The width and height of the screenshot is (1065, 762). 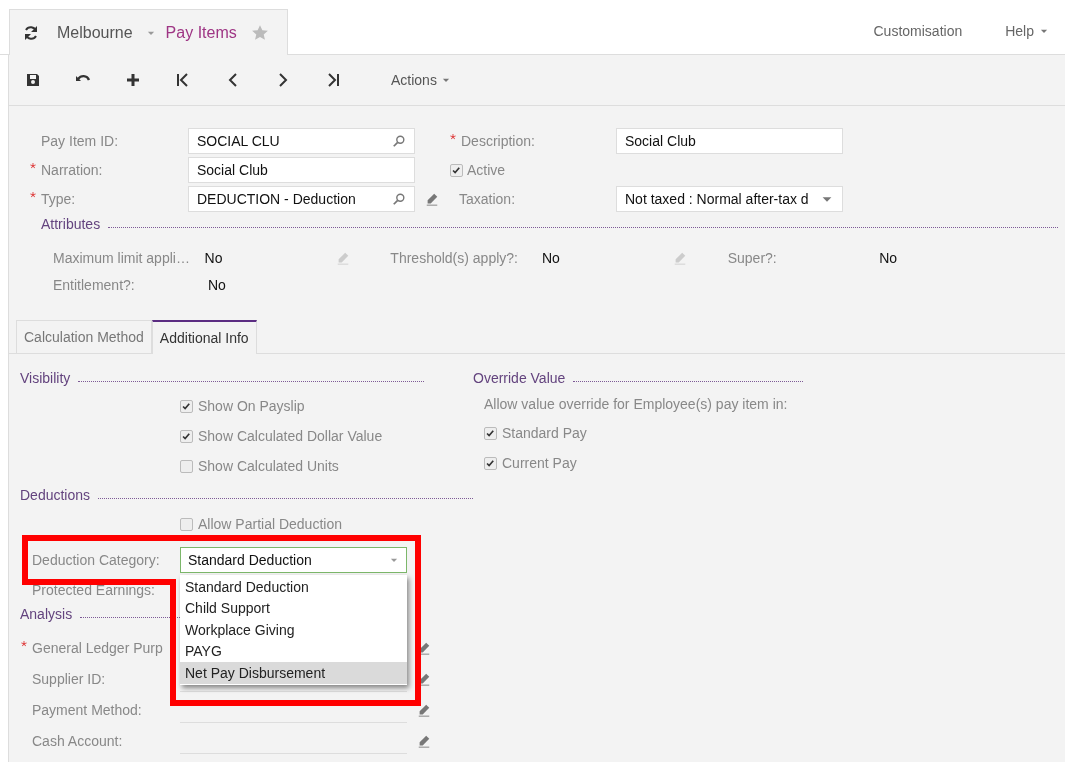 I want to click on field-label: General Ledger Purp, so click(x=97, y=647).